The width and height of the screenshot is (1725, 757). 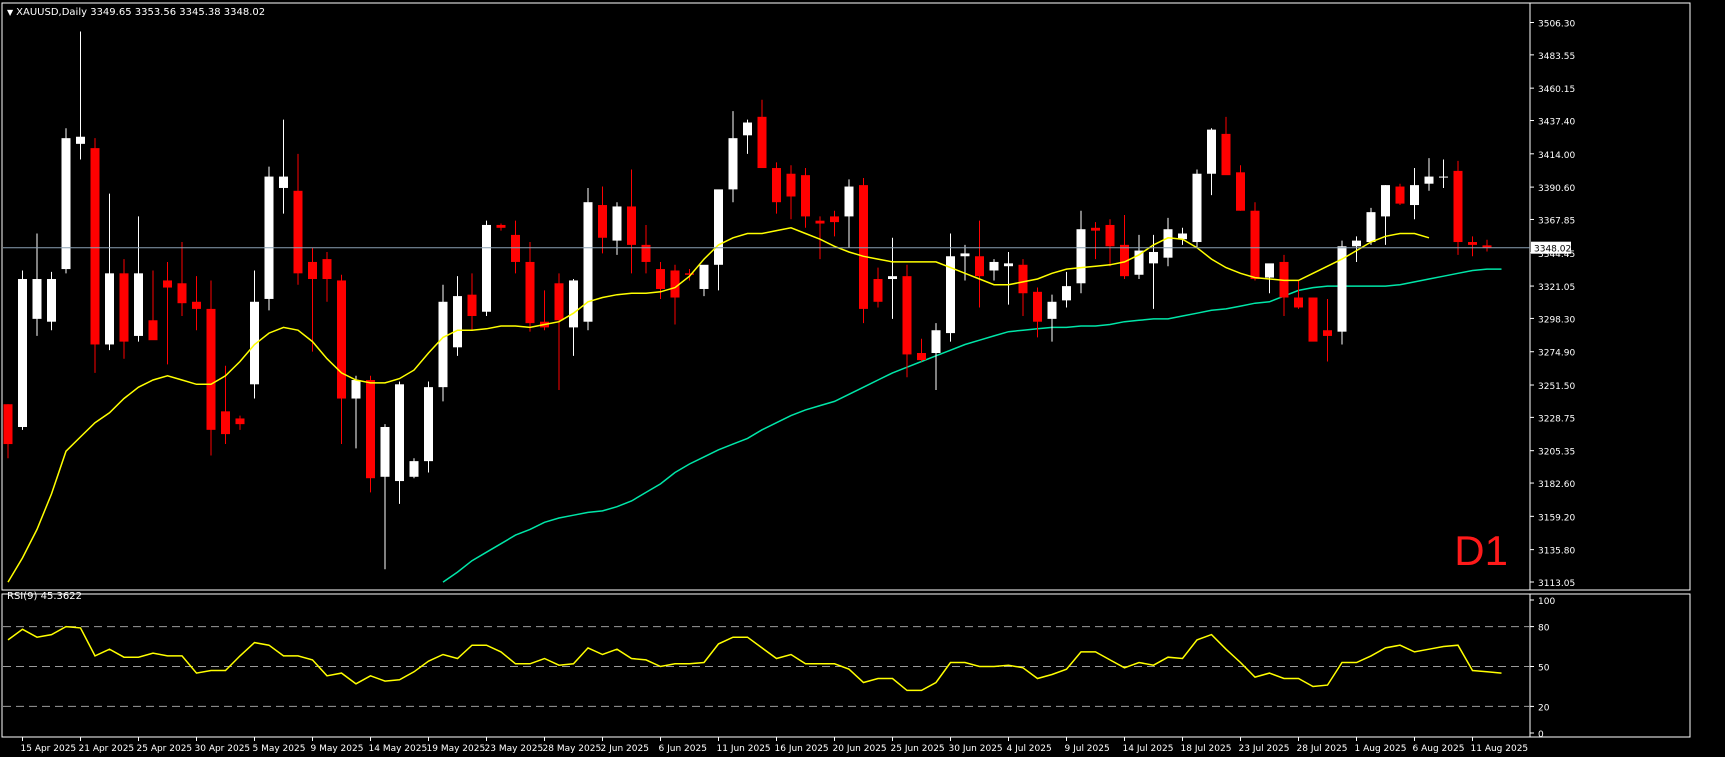 What do you see at coordinates (10, 12) in the screenshot?
I see `dropdown-arrow-icon: ▼` at bounding box center [10, 12].